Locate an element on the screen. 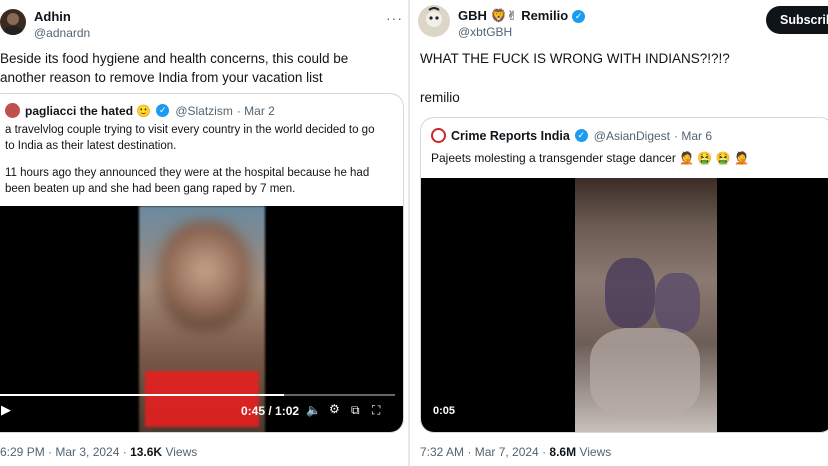 The height and width of the screenshot is (466, 828). fullscreen-icon: ⛶ is located at coordinates (376, 410).